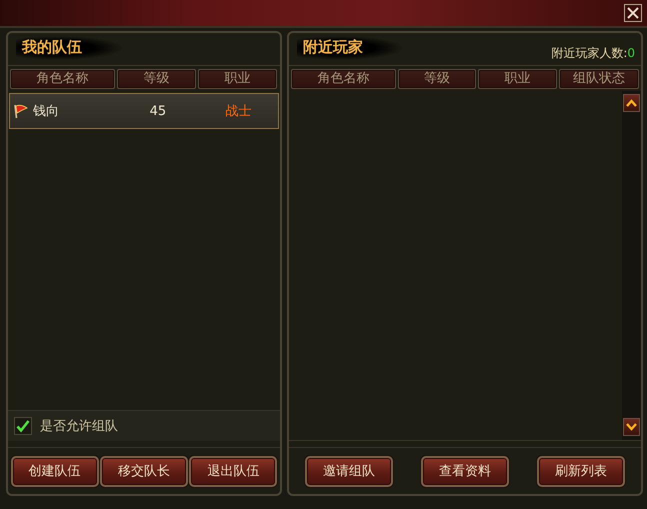  Describe the element at coordinates (465, 471) in the screenshot. I see `action-button: 查看资料` at that location.